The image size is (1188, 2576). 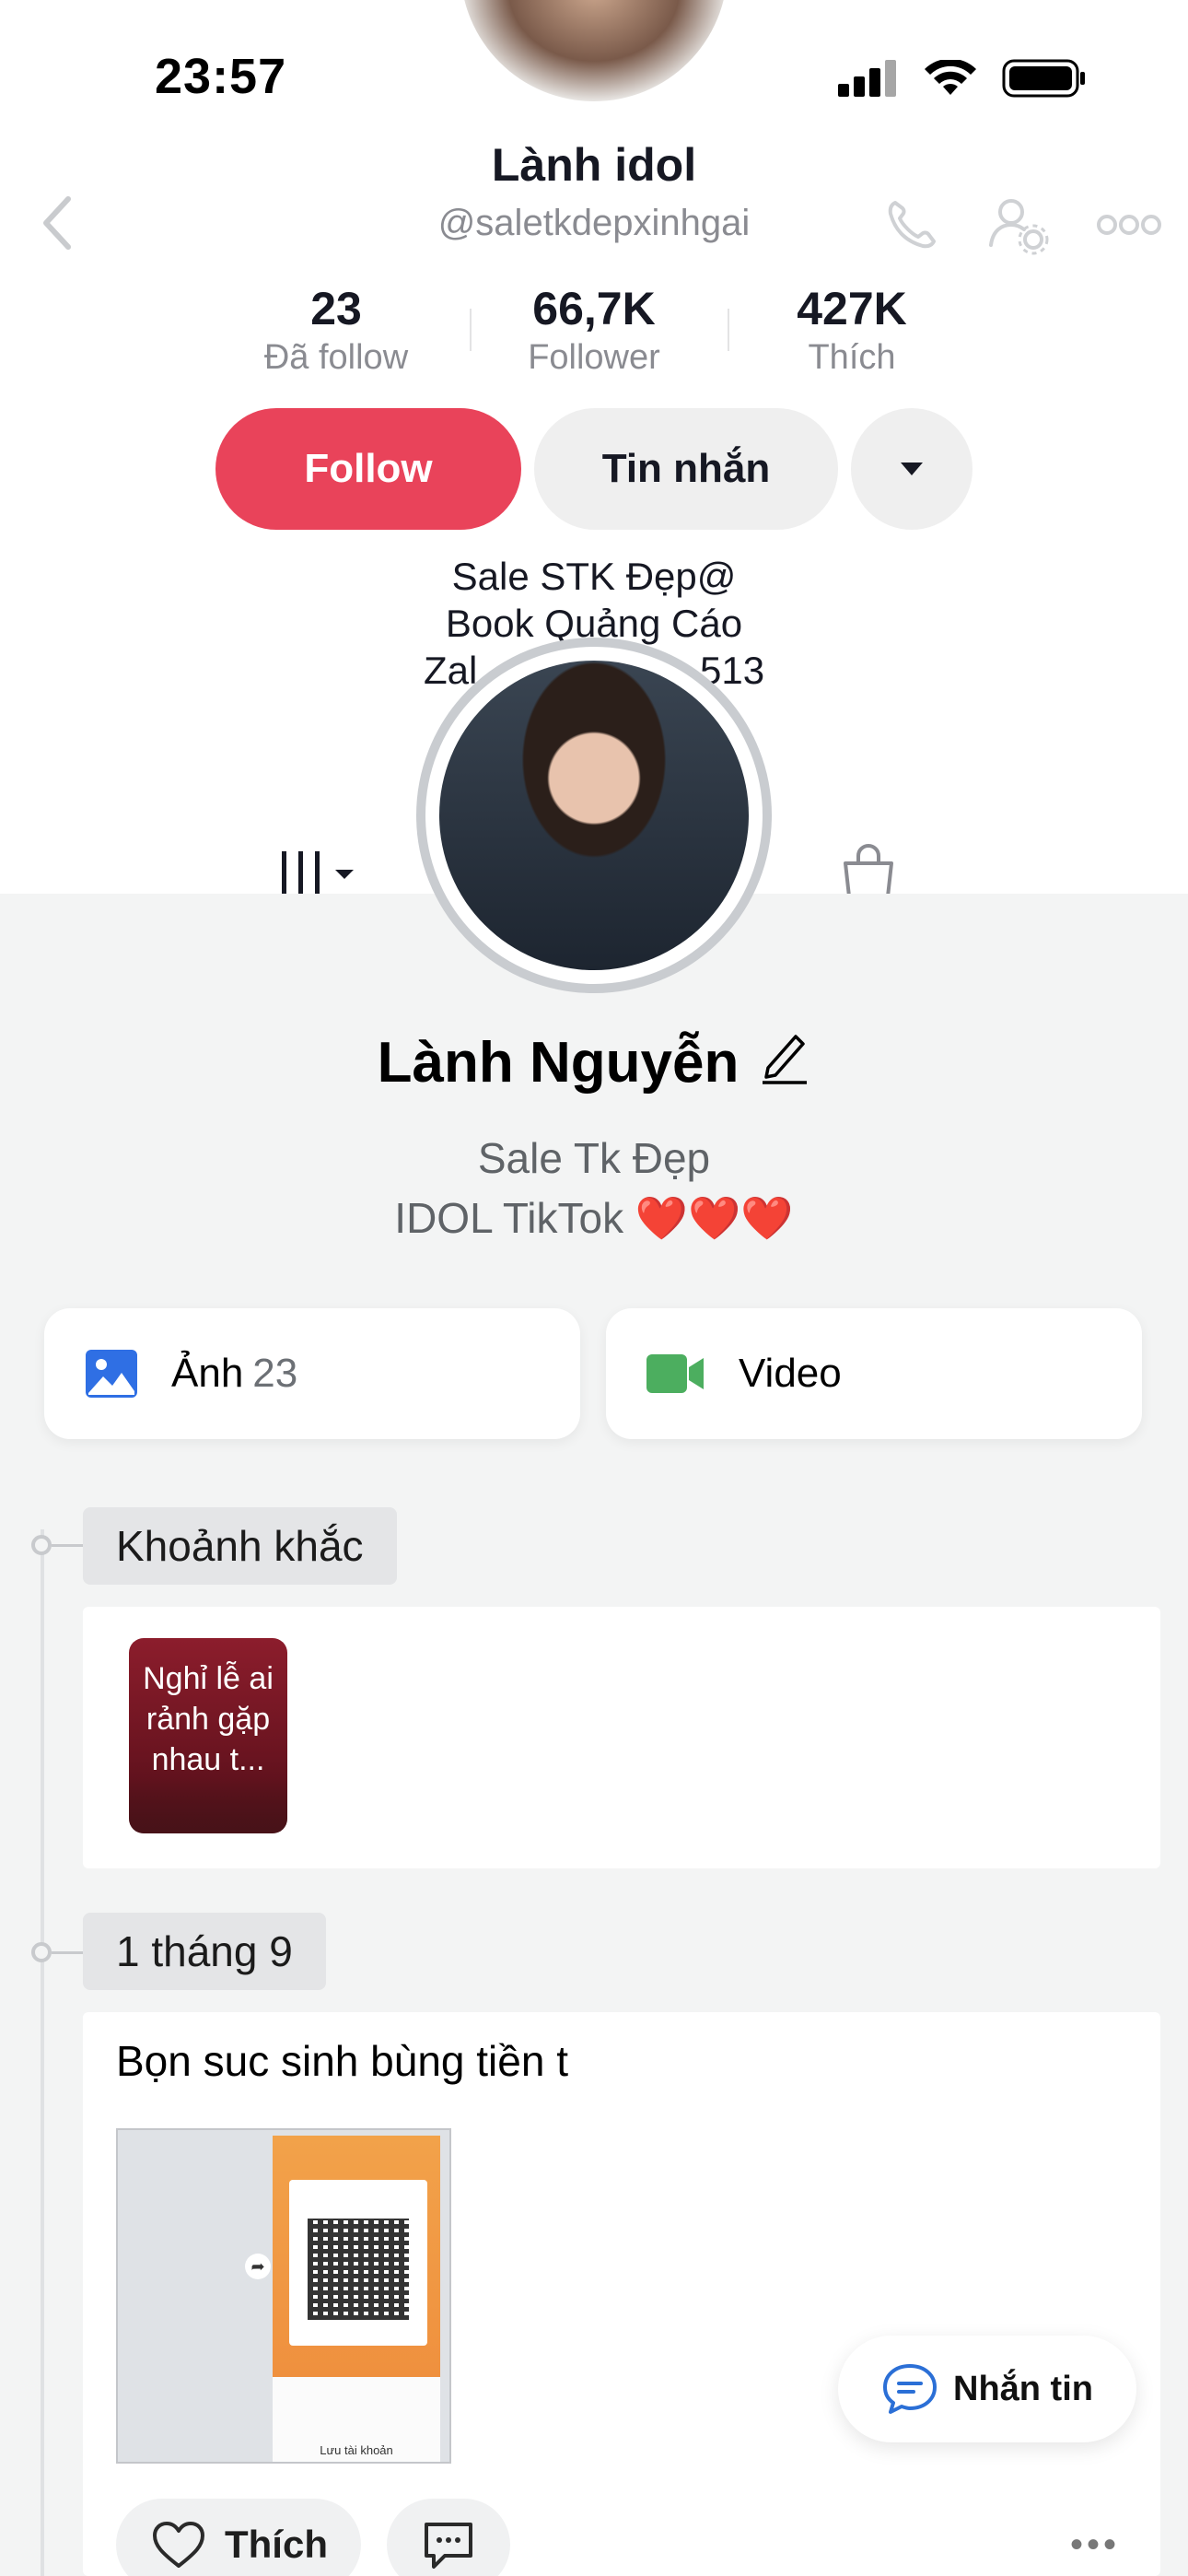 What do you see at coordinates (686, 469) in the screenshot?
I see `message-button: Tin nhắn` at bounding box center [686, 469].